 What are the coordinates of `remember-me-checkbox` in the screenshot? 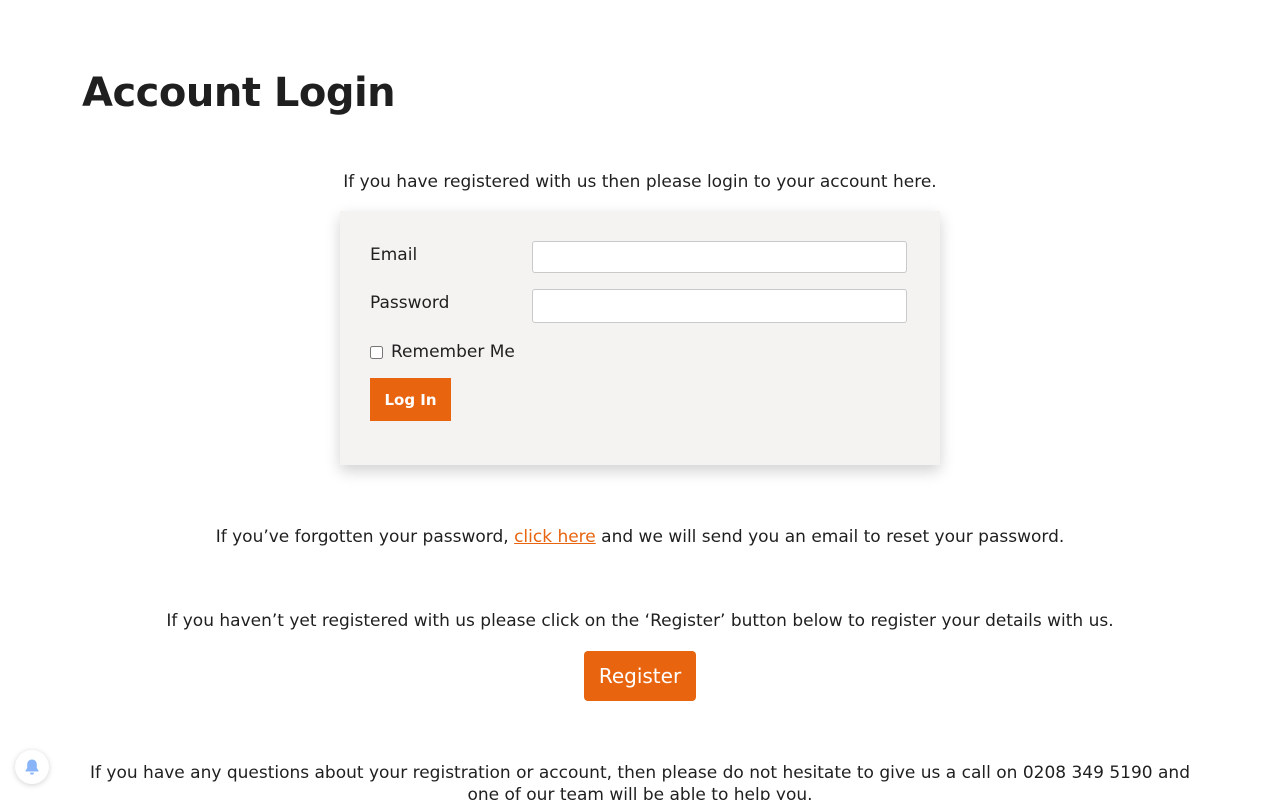 It's located at (376, 352).